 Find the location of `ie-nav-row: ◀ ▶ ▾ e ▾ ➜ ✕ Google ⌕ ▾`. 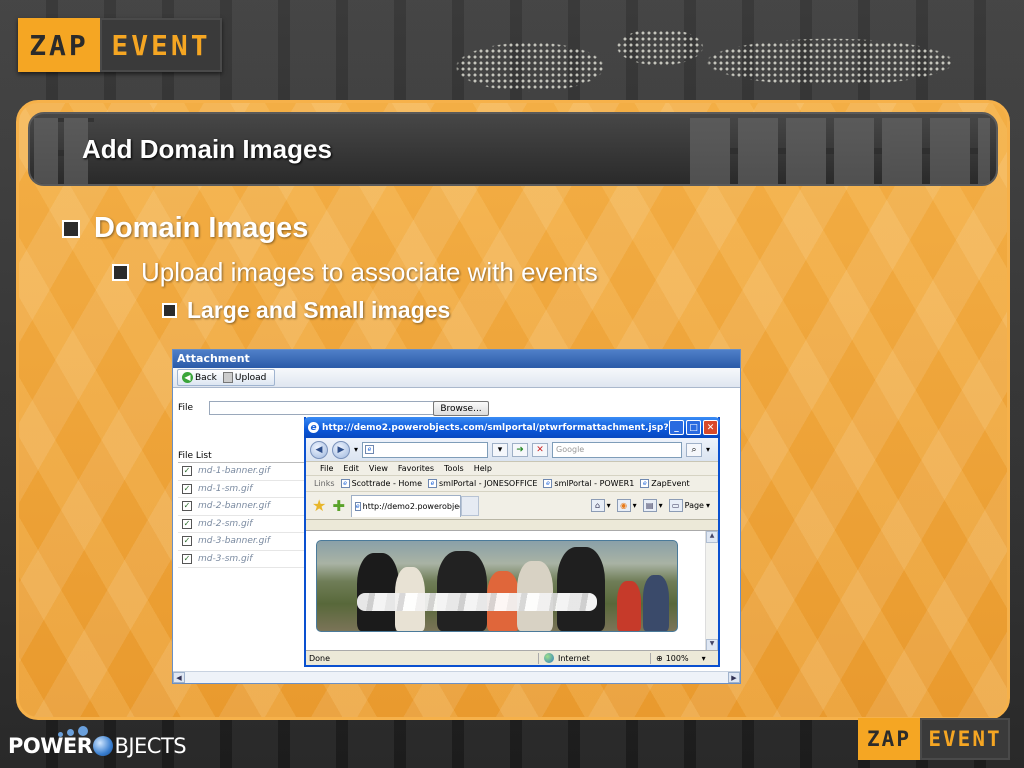

ie-nav-row: ◀ ▶ ▾ e ▾ ➜ ✕ Google ⌕ ▾ is located at coordinates (512, 450).